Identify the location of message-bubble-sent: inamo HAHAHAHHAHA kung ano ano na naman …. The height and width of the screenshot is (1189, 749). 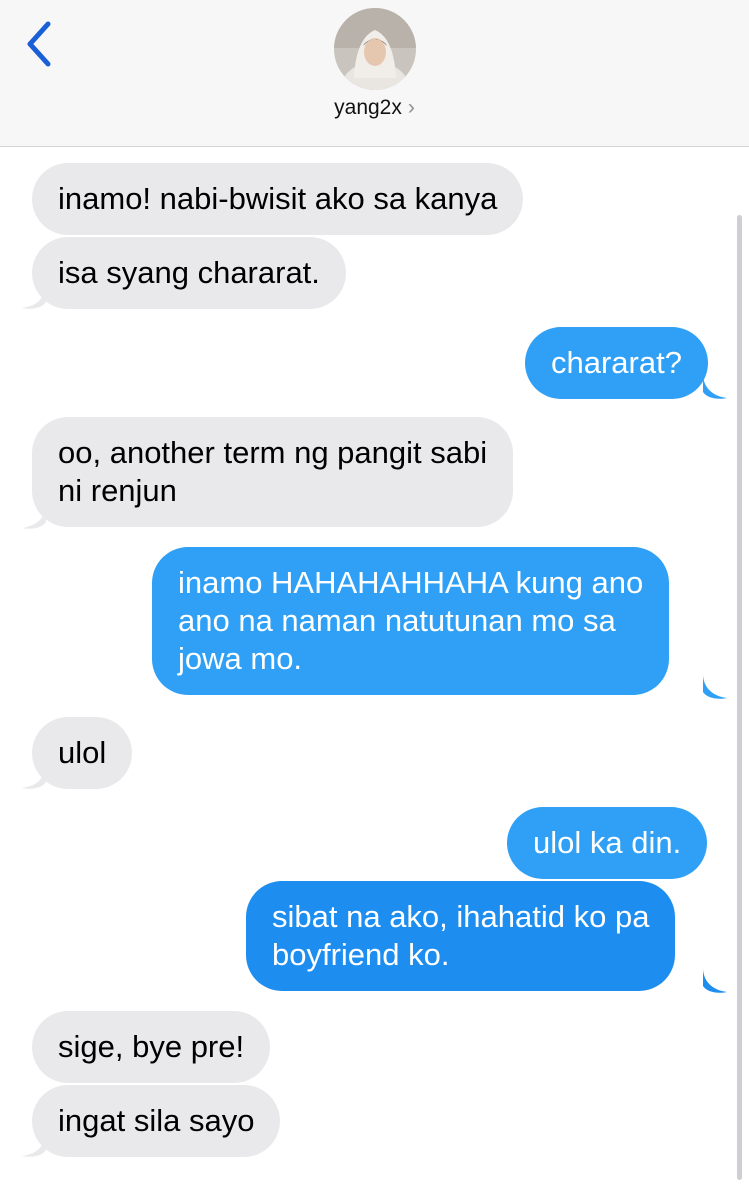
(411, 621).